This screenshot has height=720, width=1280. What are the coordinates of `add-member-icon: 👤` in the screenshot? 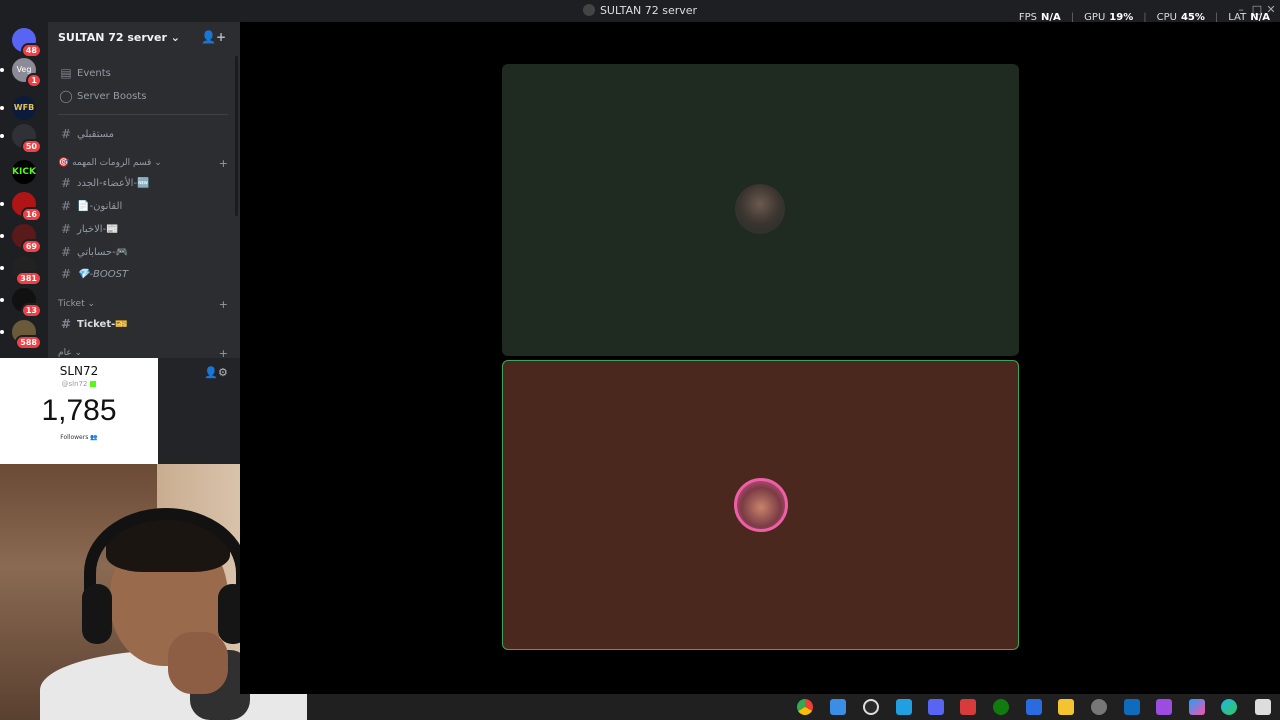 It's located at (211, 372).